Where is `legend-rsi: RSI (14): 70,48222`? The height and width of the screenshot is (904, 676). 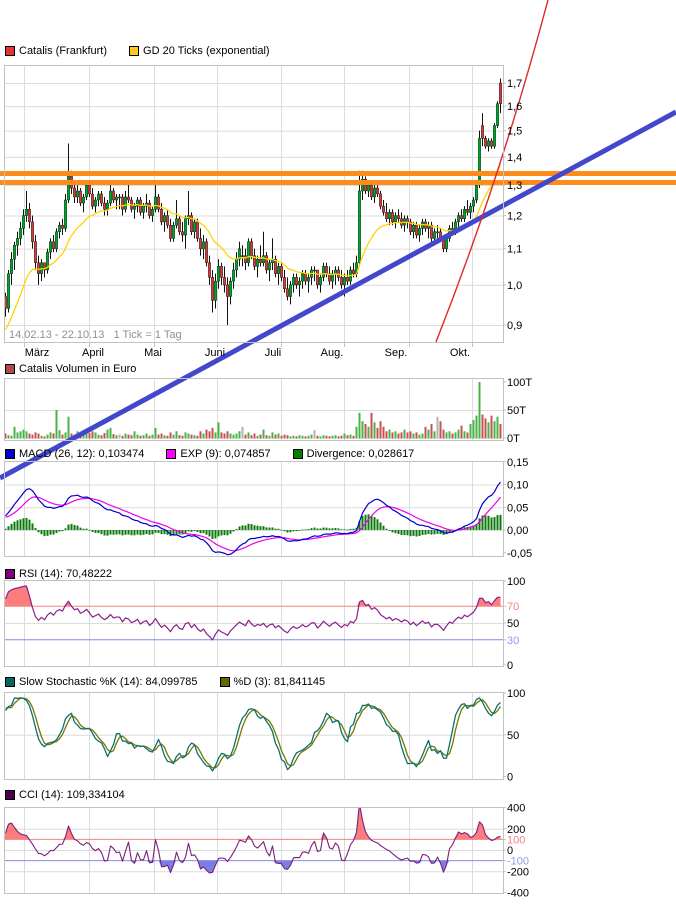
legend-rsi: RSI (14): 70,48222 is located at coordinates (58, 574).